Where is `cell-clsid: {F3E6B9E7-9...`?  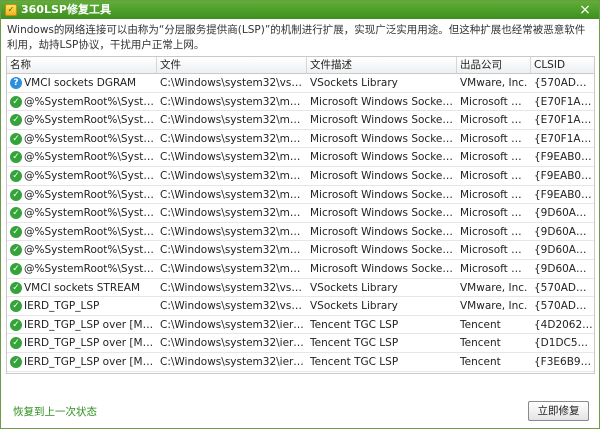 cell-clsid: {F3E6B9E7-9... is located at coordinates (564, 361).